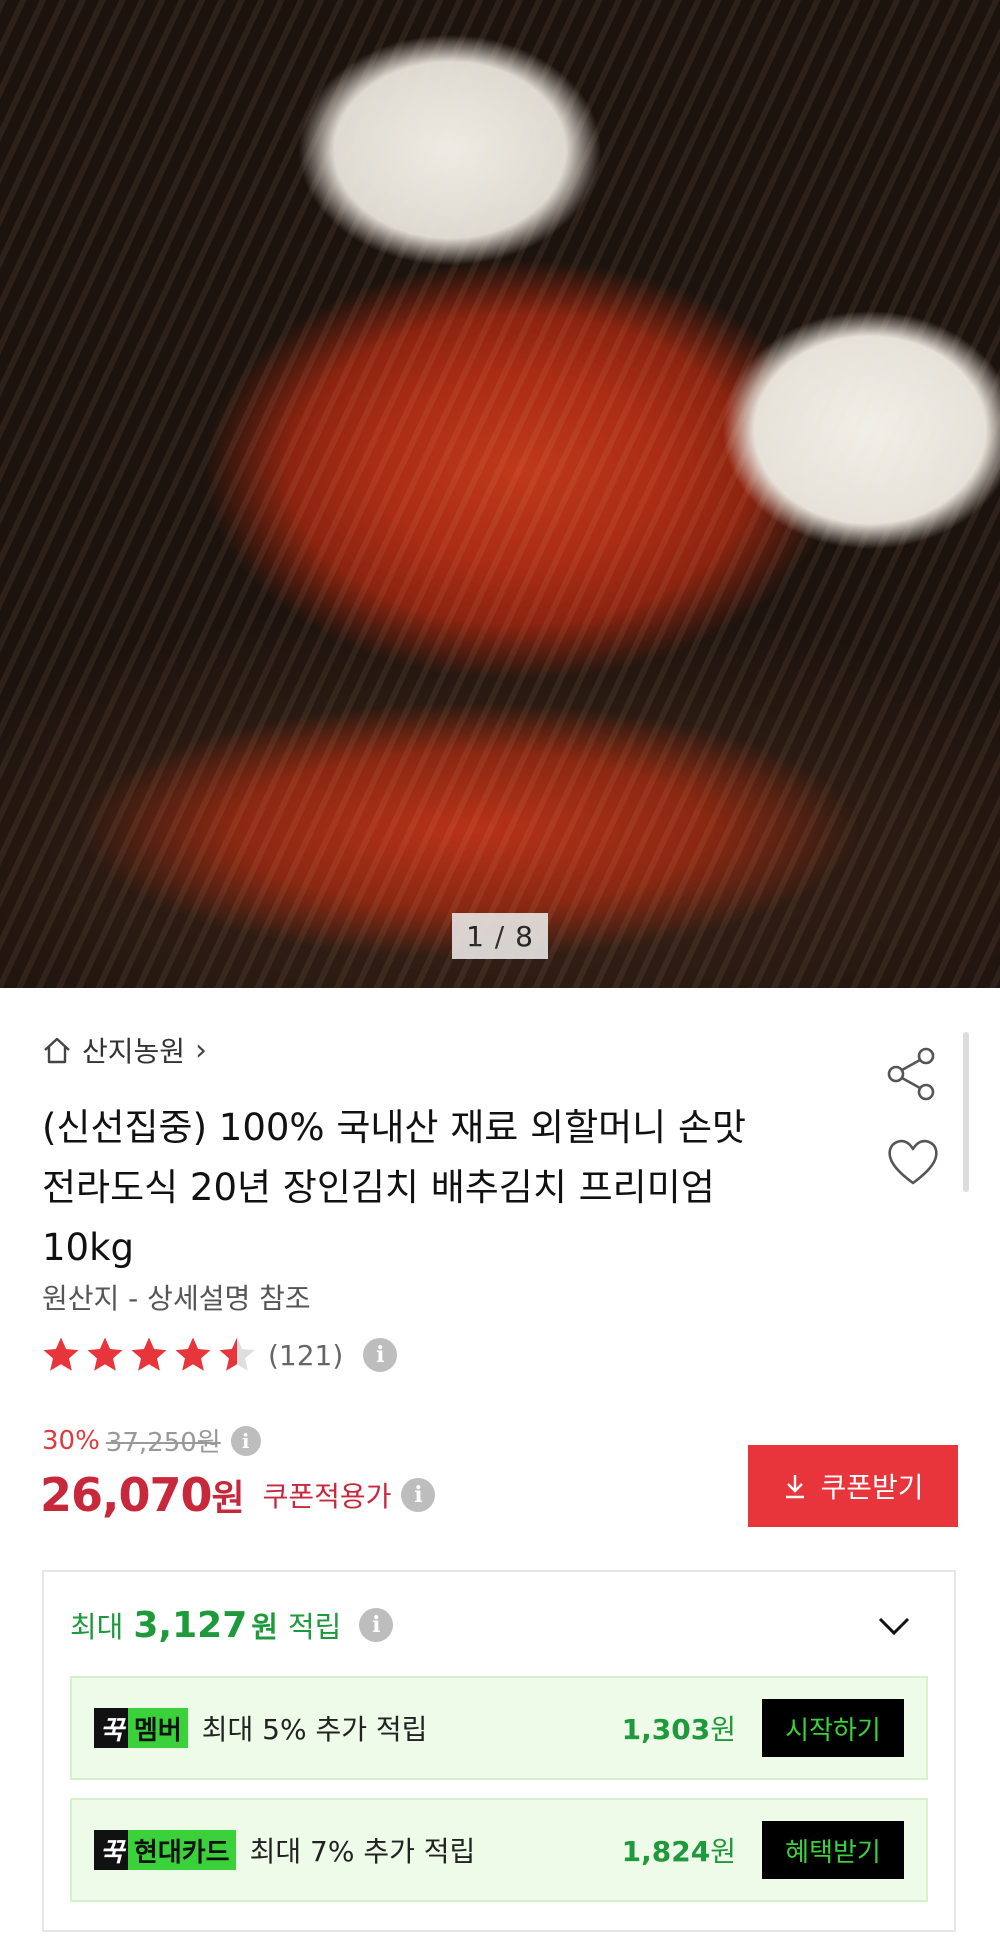 The width and height of the screenshot is (1000, 1951). I want to click on points-prefix: 최대, so click(97, 1627).